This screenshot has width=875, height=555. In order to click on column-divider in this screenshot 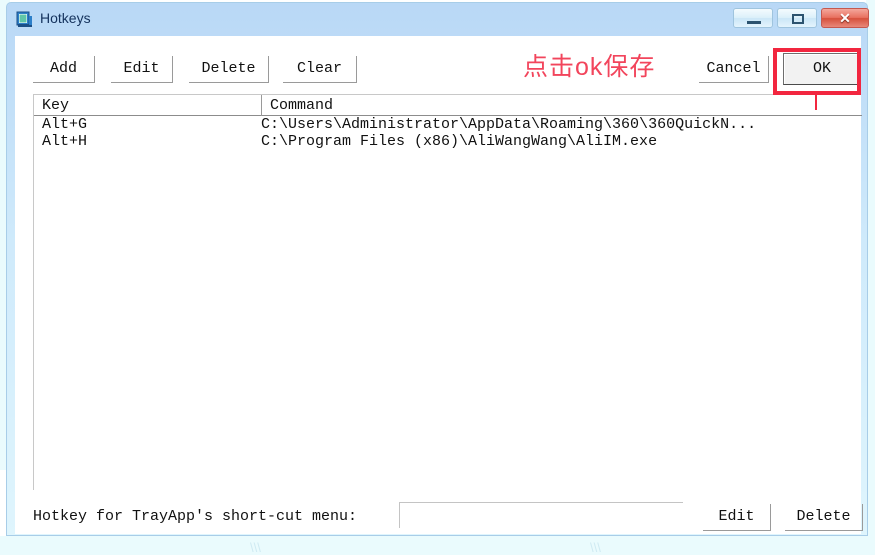, I will do `click(261, 105)`.